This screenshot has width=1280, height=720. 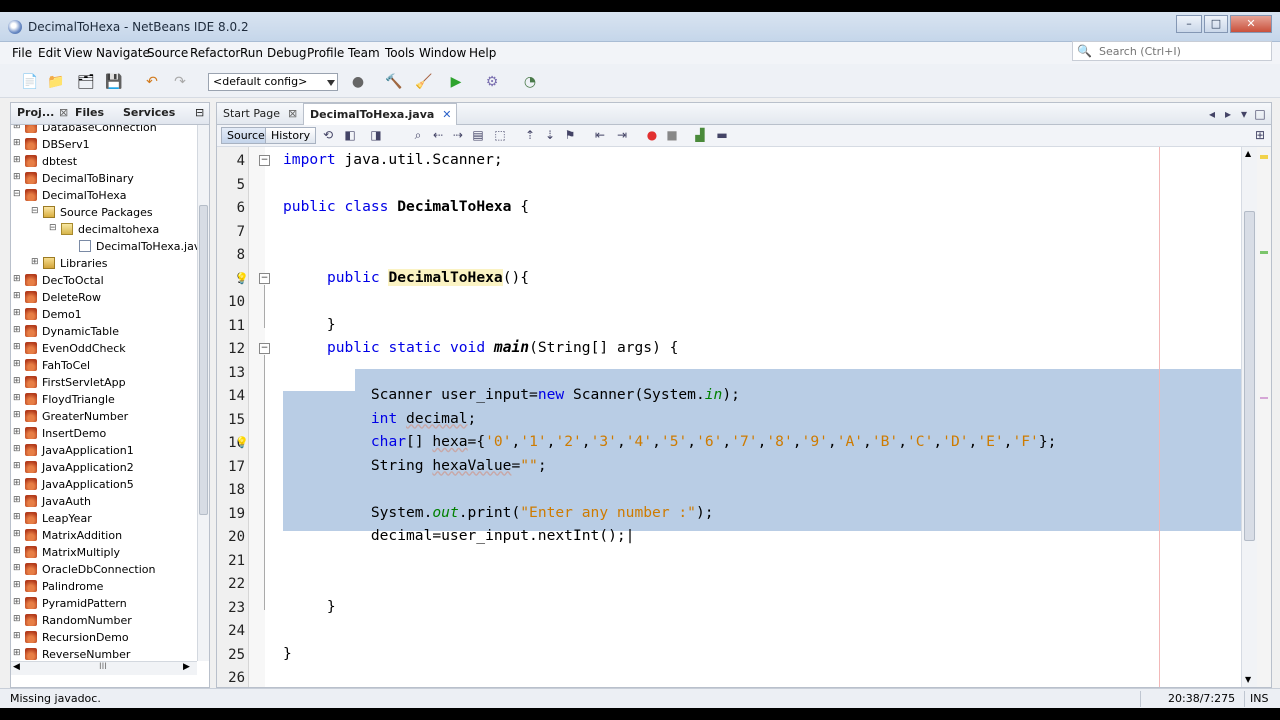 I want to click on tree-node: GreaterNumber, so click(x=76, y=416).